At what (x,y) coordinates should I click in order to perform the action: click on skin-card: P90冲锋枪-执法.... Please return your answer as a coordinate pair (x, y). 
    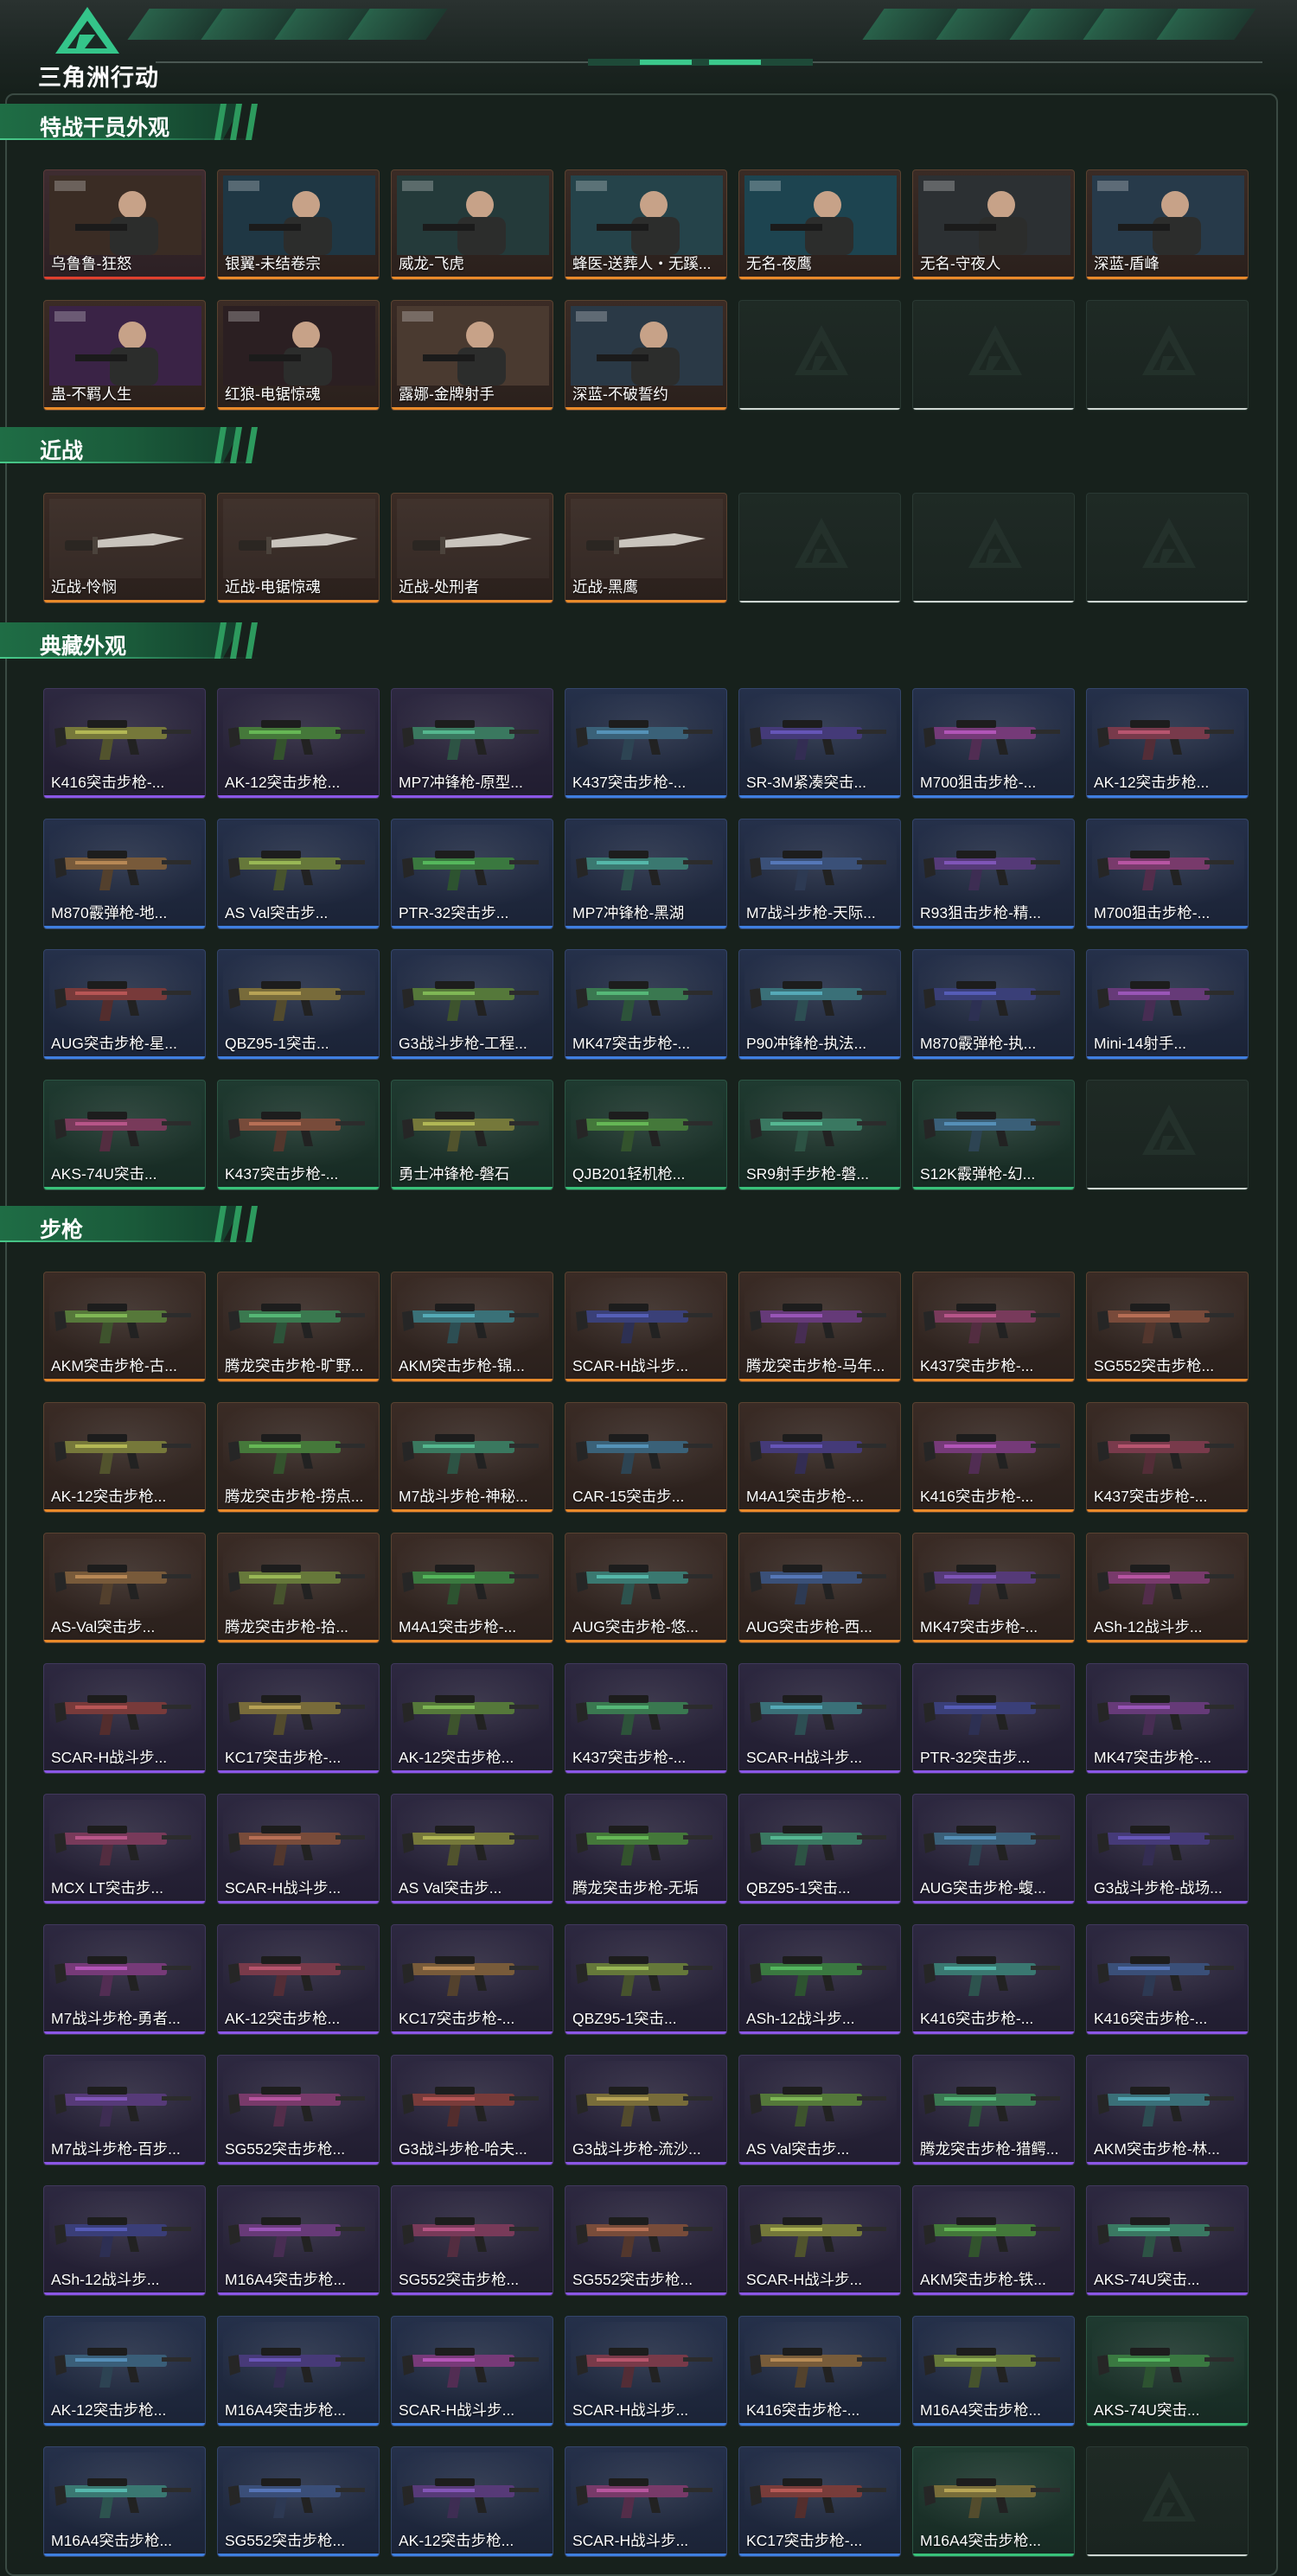
    Looking at the image, I should click on (820, 1004).